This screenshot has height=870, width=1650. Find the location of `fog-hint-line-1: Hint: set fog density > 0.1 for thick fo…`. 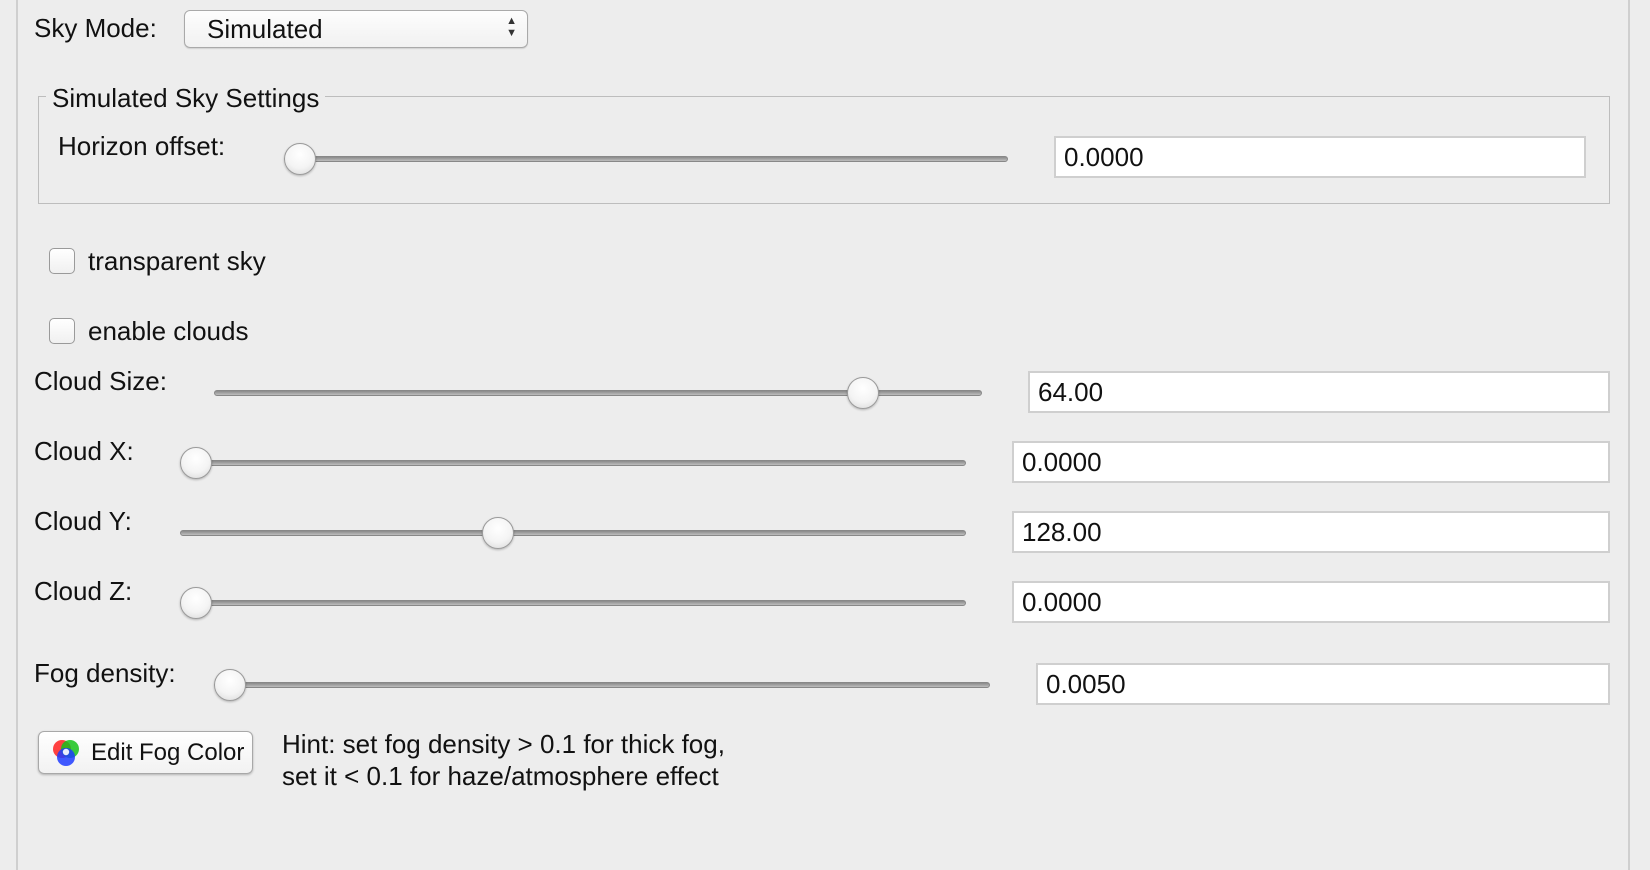

fog-hint-line-1: Hint: set fog density > 0.1 for thick fo… is located at coordinates (503, 744).